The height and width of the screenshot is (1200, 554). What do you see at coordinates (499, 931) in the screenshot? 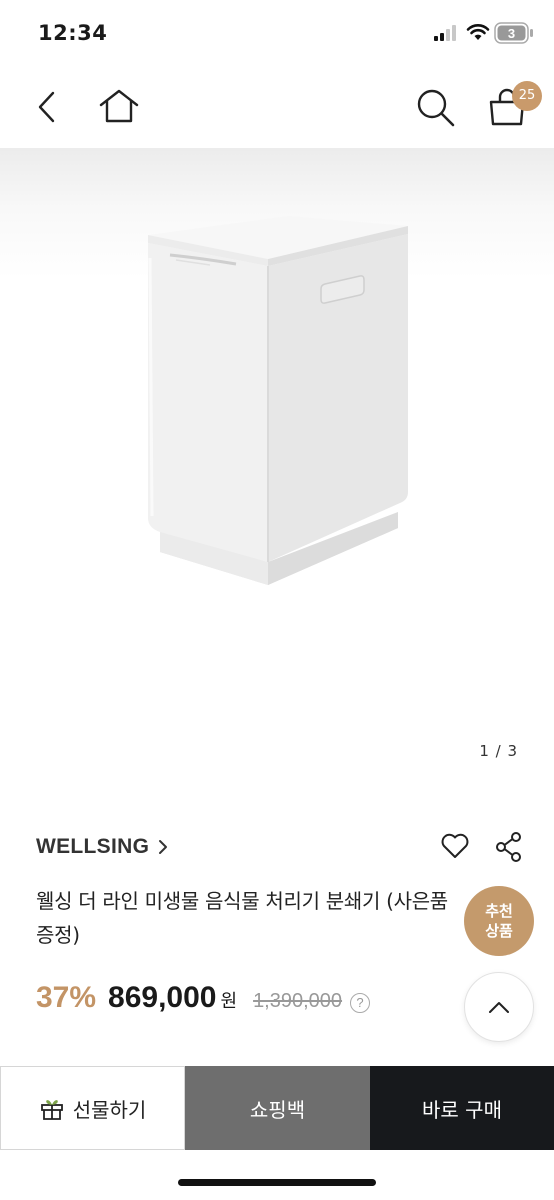
I see `recommend-label-line2: 상품` at bounding box center [499, 931].